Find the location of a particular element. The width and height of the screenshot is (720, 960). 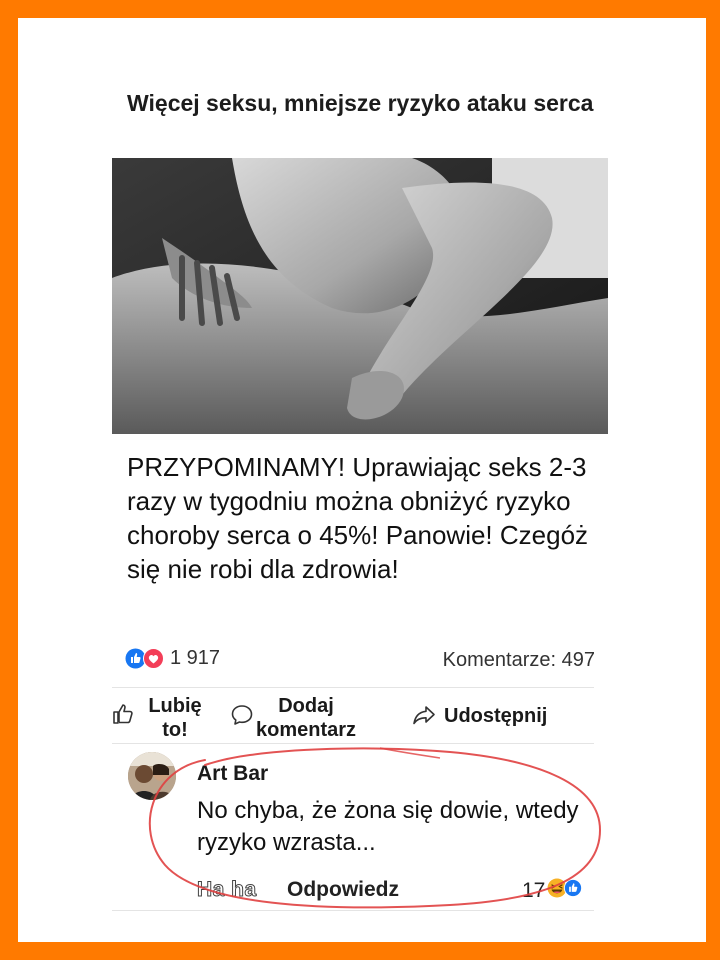

add-comment-label: Dodaj komentarz is located at coordinates (306, 718).